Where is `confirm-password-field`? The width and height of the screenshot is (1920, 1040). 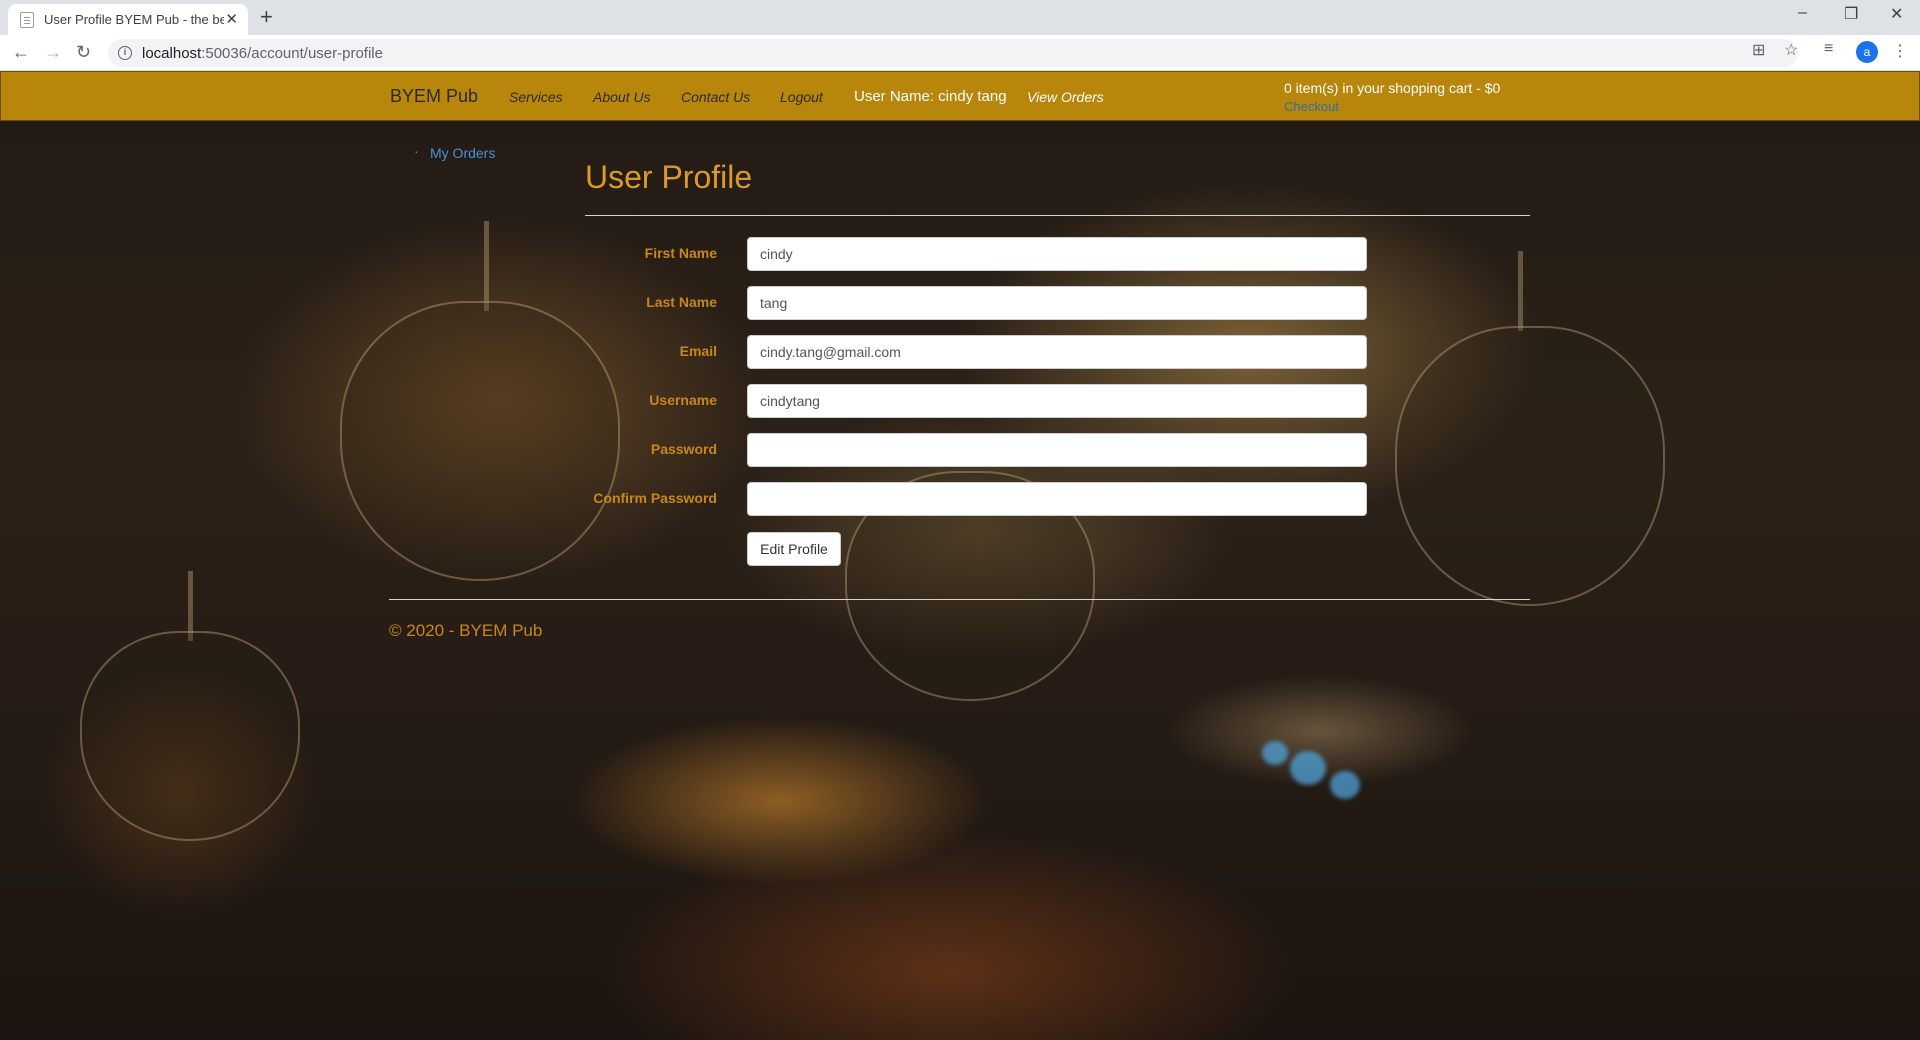
confirm-password-field is located at coordinates (1057, 499).